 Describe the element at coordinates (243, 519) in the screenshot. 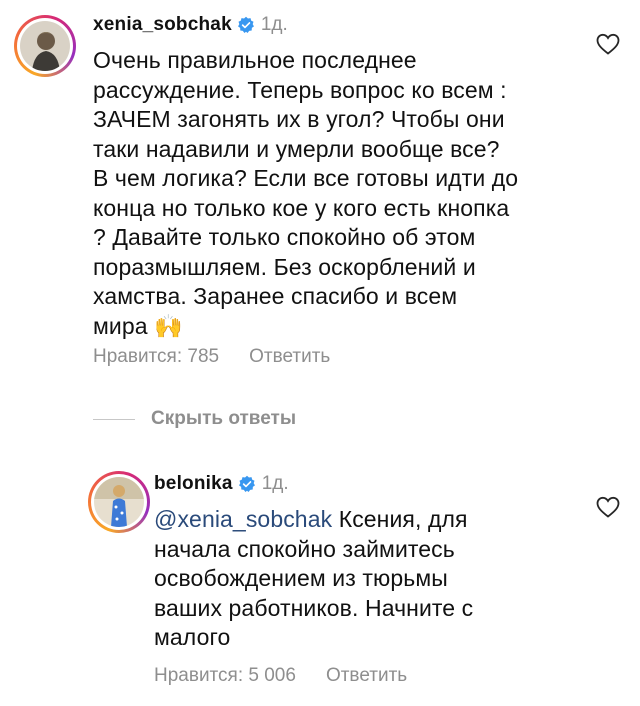

I see `mention-link: @xenia_sobchak` at that location.